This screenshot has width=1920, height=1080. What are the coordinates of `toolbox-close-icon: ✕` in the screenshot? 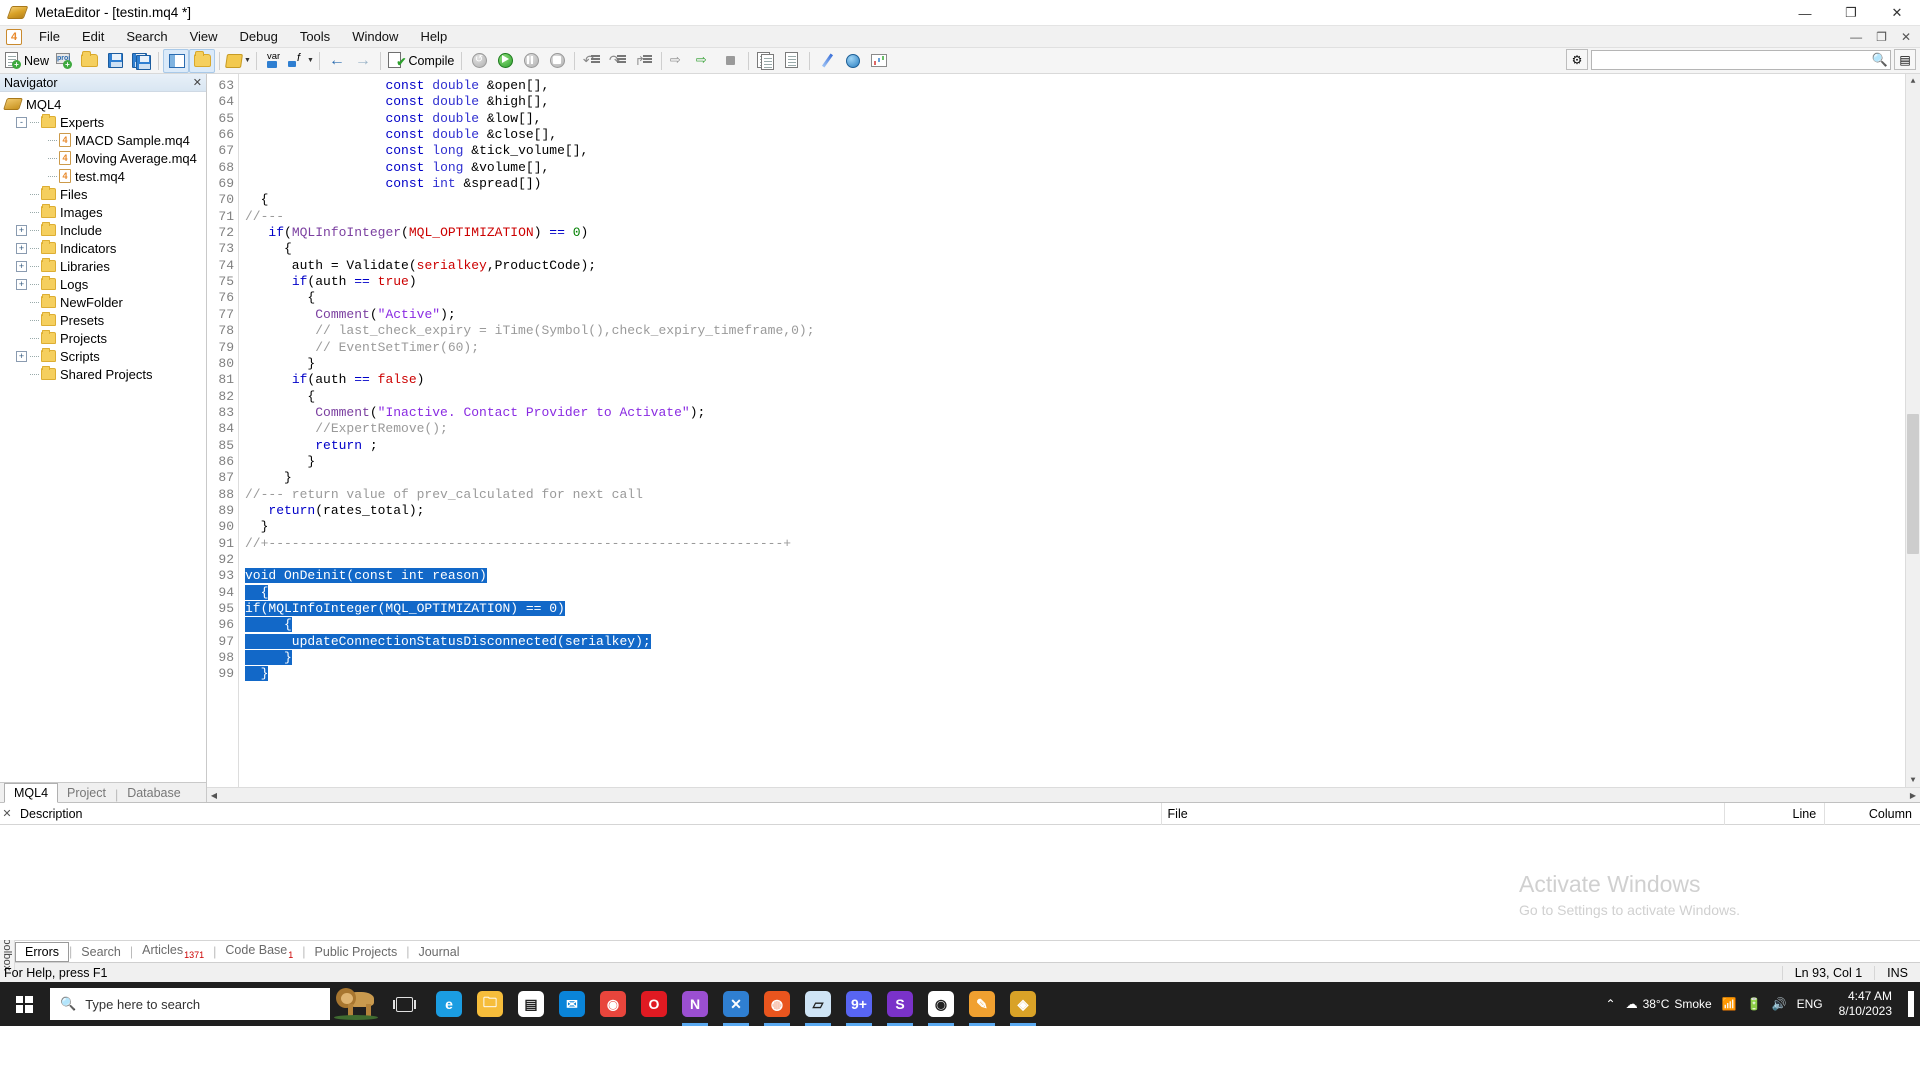 It's located at (7, 813).